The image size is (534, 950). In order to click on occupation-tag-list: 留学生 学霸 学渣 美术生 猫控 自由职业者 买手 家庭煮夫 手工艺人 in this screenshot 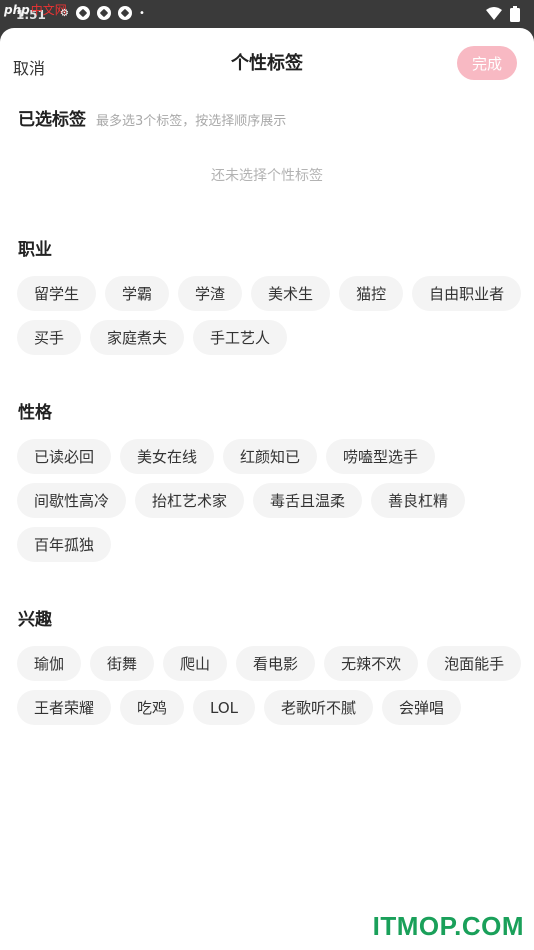, I will do `click(269, 315)`.